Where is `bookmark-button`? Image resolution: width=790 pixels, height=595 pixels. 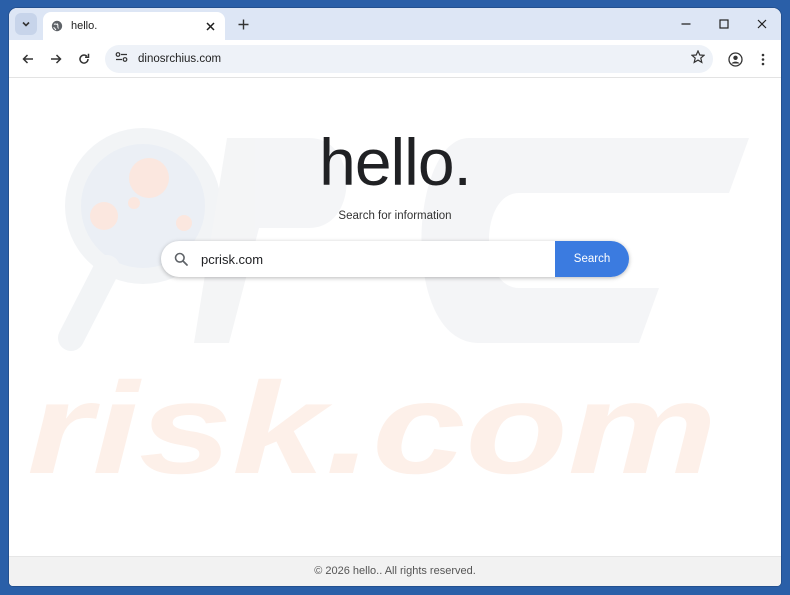
bookmark-button is located at coordinates (698, 59).